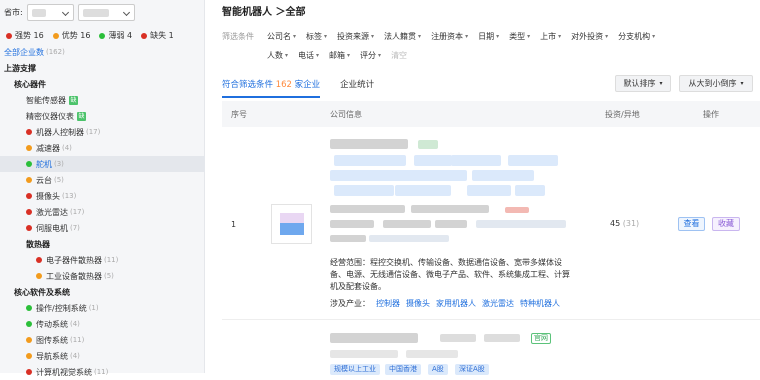 Image resolution: width=760 pixels, height=380 pixels. What do you see at coordinates (102, 52) in the screenshot?
I see `tree-node: 全部企业数 (162)` at bounding box center [102, 52].